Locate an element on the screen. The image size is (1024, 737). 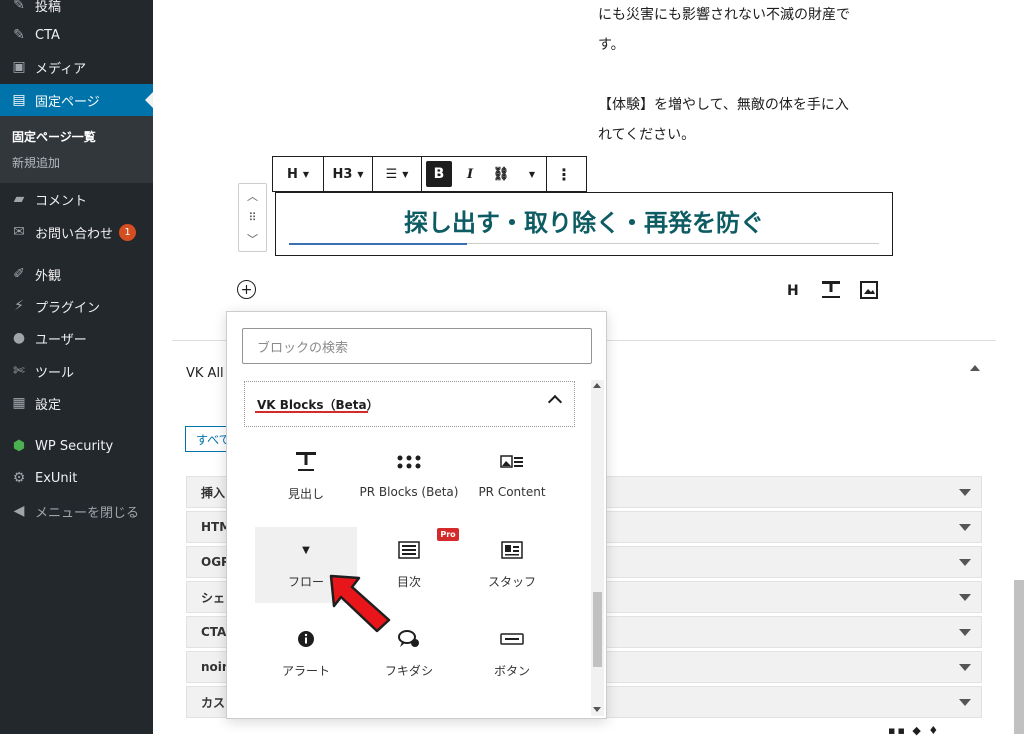
sidebar-item-label: コメント is located at coordinates (61, 201).